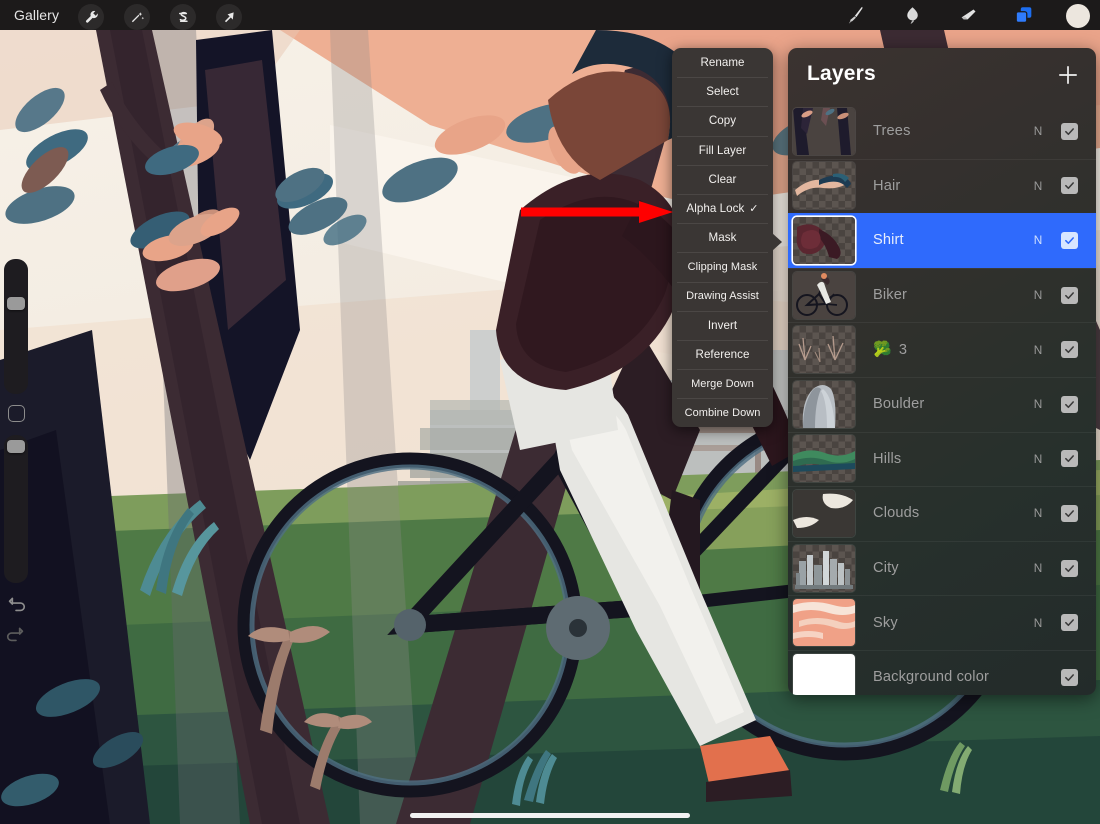 The height and width of the screenshot is (824, 1100). I want to click on brush-size-slider, so click(16, 326).